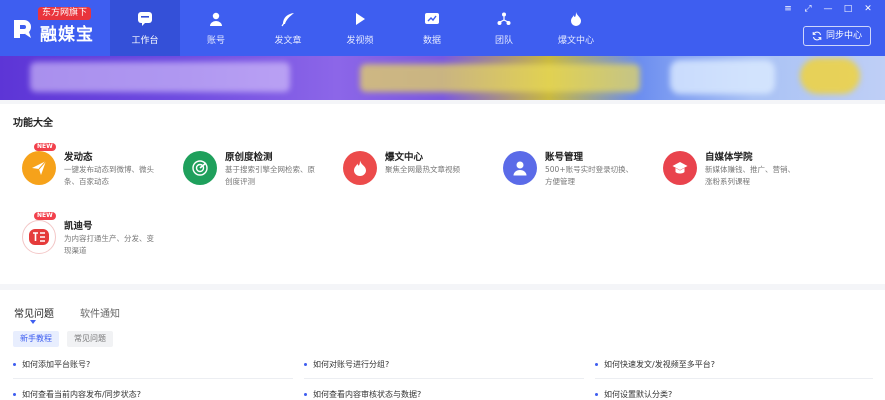 Image resolution: width=885 pixels, height=400 pixels. I want to click on app-name: 融媒宝, so click(67, 35).